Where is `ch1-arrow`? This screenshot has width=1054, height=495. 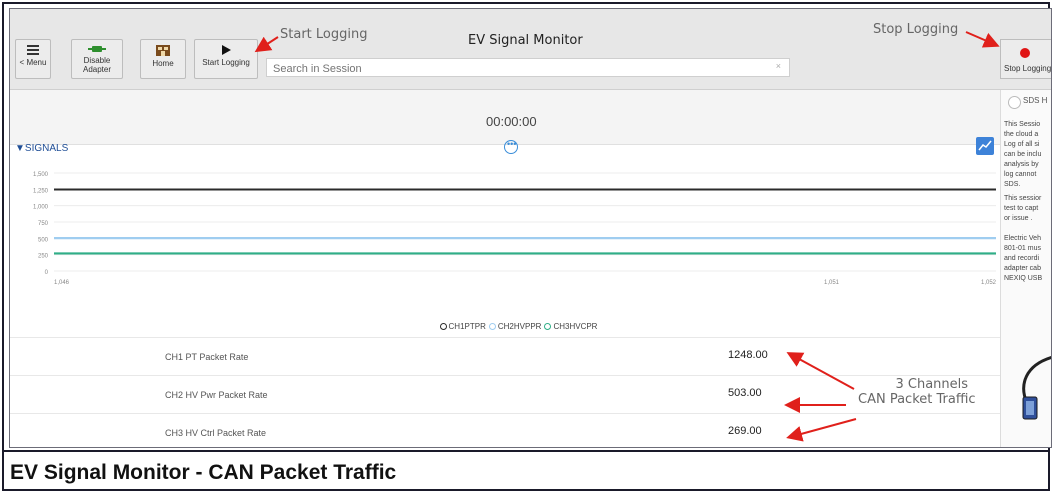 ch1-arrow is located at coordinates (820, 371).